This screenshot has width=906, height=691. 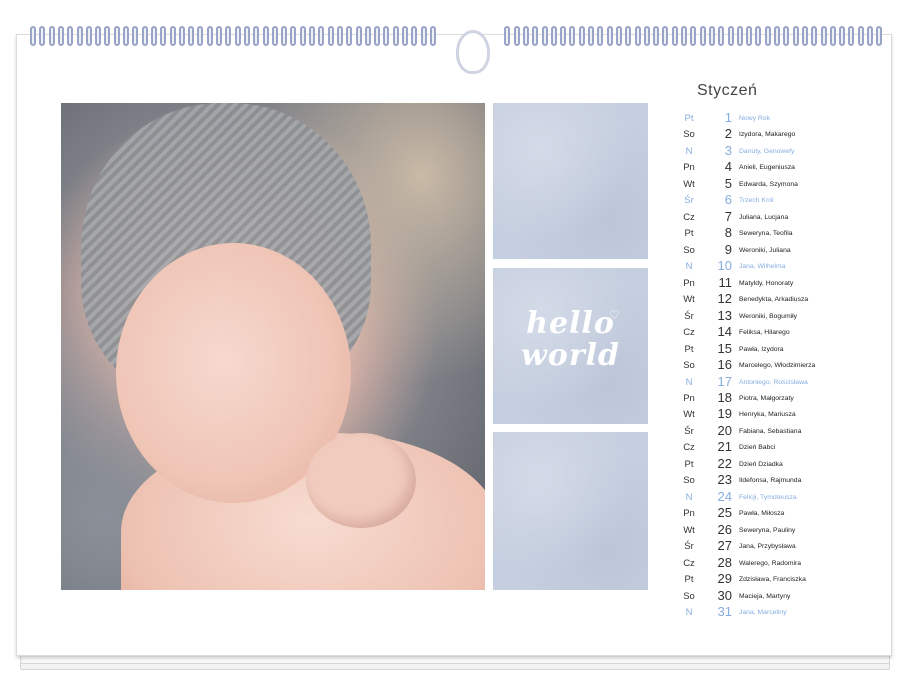 I want to click on day-row: Pn 25 Pawła, Miłosza, so click(x=771, y=513).